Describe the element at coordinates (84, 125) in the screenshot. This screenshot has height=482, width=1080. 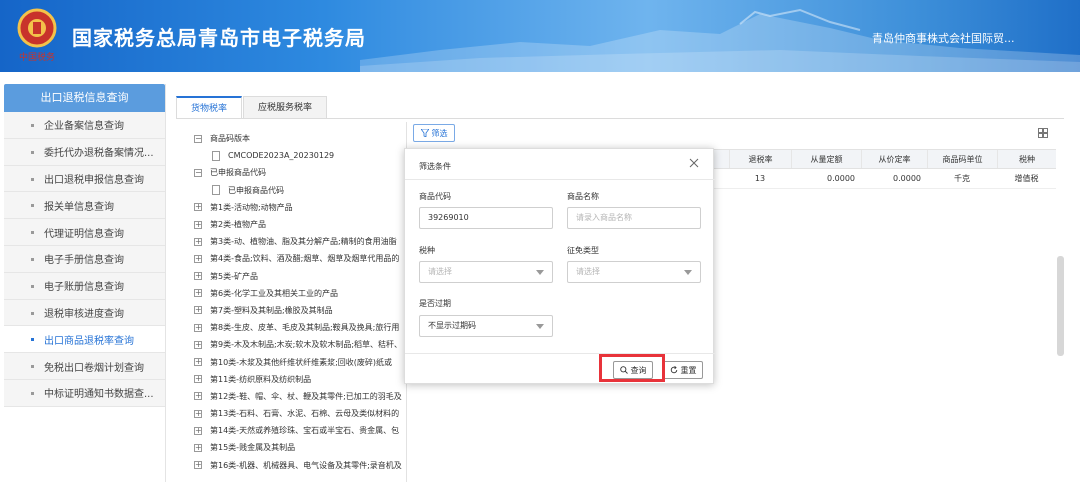
I see `sidebar-item: 企业备案信息查询` at that location.